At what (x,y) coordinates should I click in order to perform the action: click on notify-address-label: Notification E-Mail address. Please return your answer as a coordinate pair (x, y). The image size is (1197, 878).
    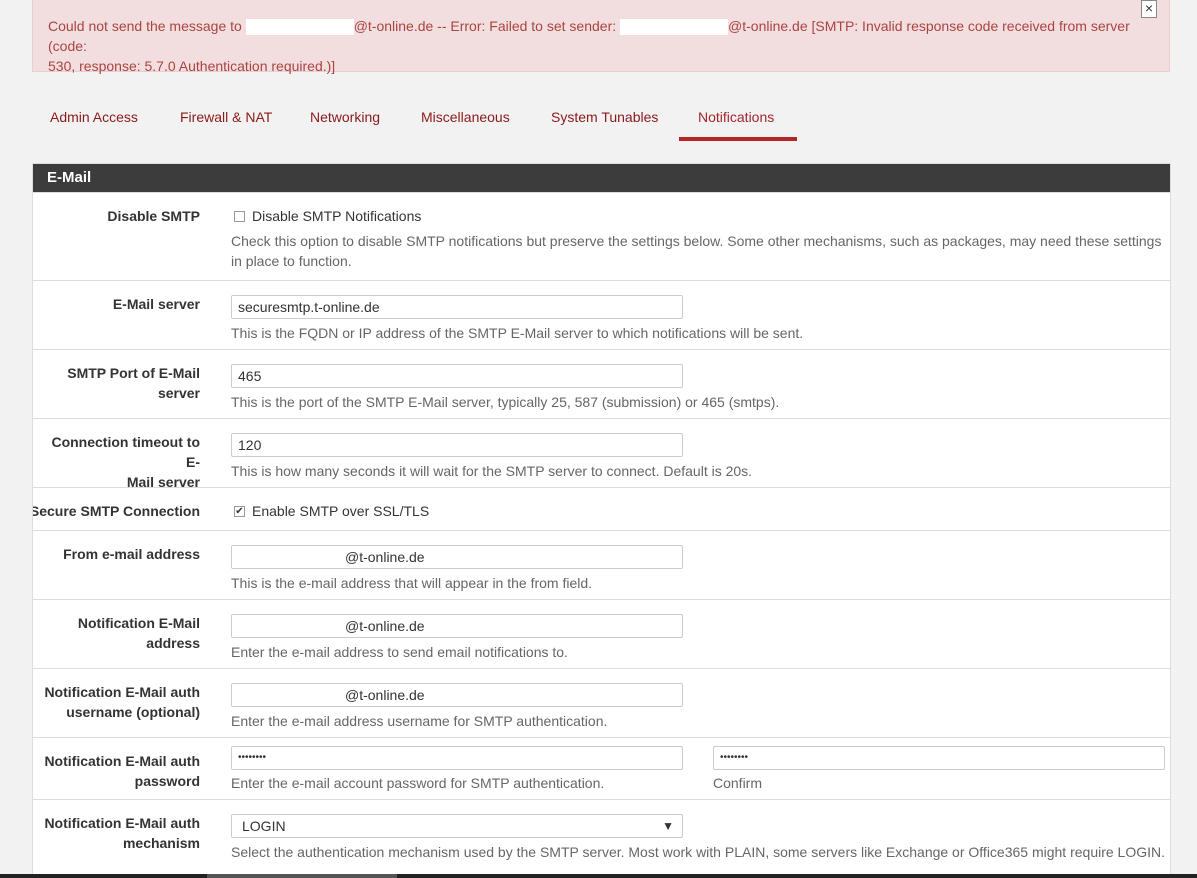
    Looking at the image, I should click on (117, 633).